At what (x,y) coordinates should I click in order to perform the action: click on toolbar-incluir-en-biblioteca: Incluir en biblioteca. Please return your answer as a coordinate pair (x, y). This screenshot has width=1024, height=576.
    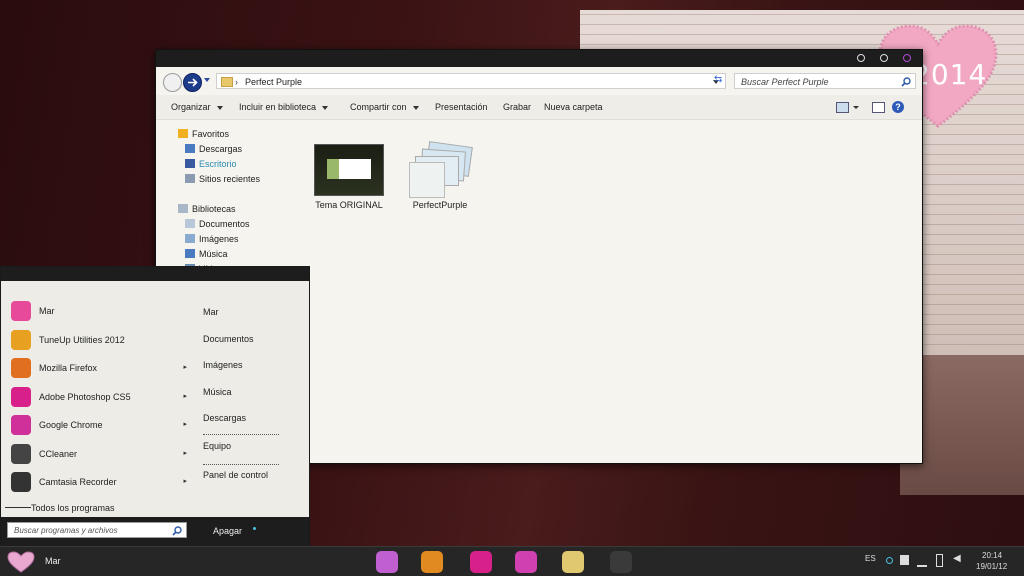
    Looking at the image, I should click on (284, 107).